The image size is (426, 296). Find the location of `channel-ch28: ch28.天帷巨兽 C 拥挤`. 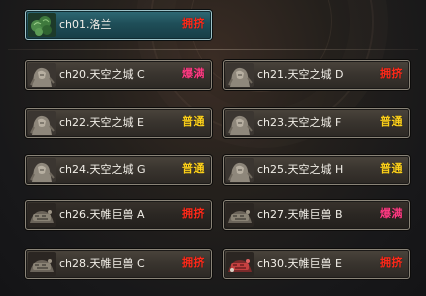

channel-ch28: ch28.天帷巨兽 C 拥挤 is located at coordinates (118, 264).